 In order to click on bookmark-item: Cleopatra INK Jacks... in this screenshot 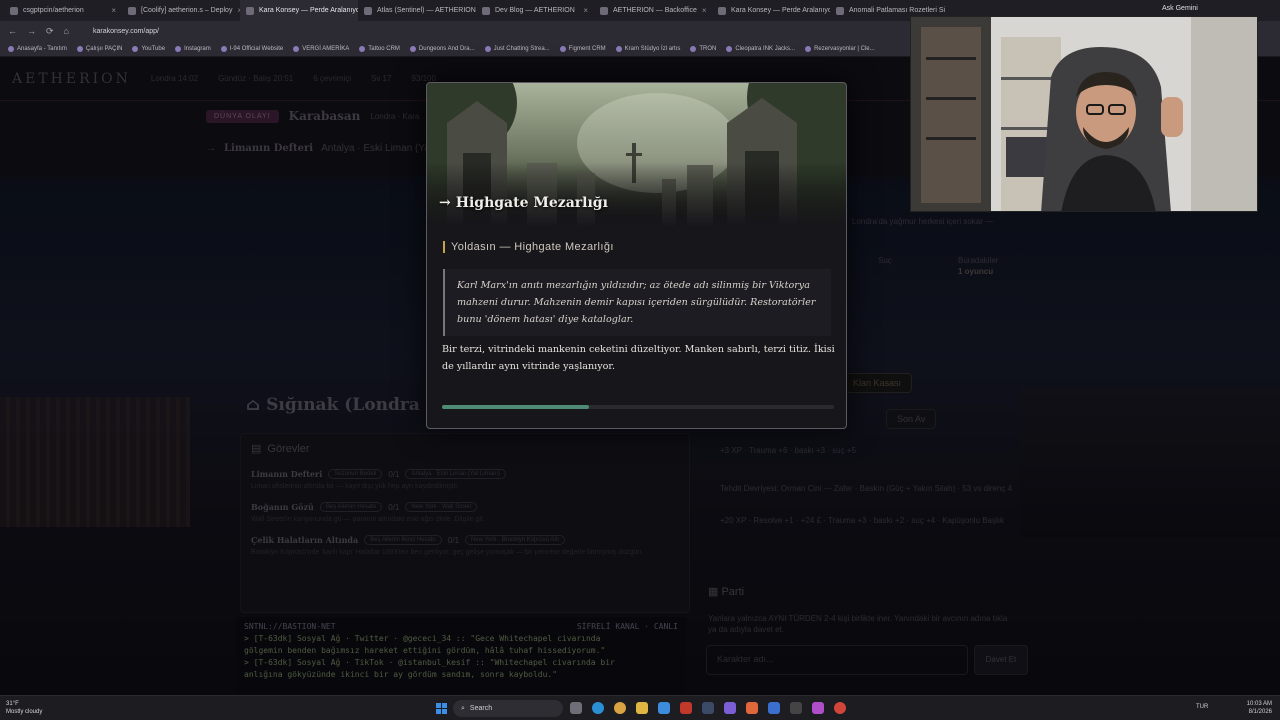, I will do `click(761, 48)`.